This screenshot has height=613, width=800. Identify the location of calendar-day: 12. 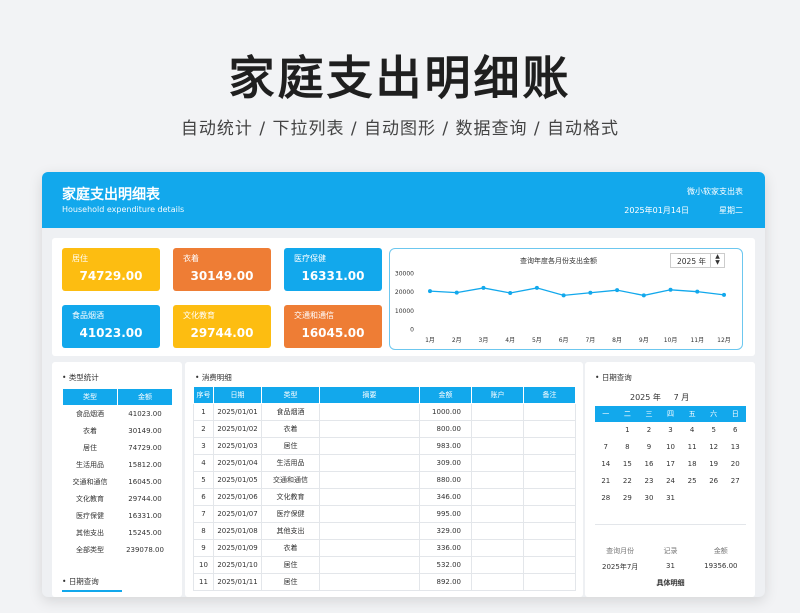
(714, 447).